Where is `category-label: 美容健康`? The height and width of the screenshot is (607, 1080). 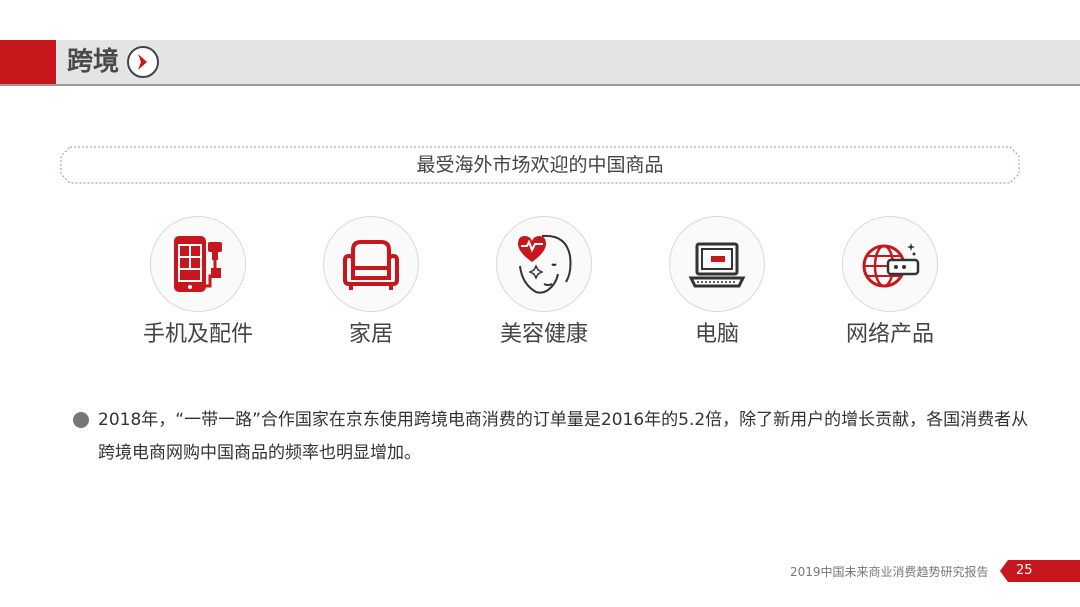
category-label: 美容健康 is located at coordinates (543, 334).